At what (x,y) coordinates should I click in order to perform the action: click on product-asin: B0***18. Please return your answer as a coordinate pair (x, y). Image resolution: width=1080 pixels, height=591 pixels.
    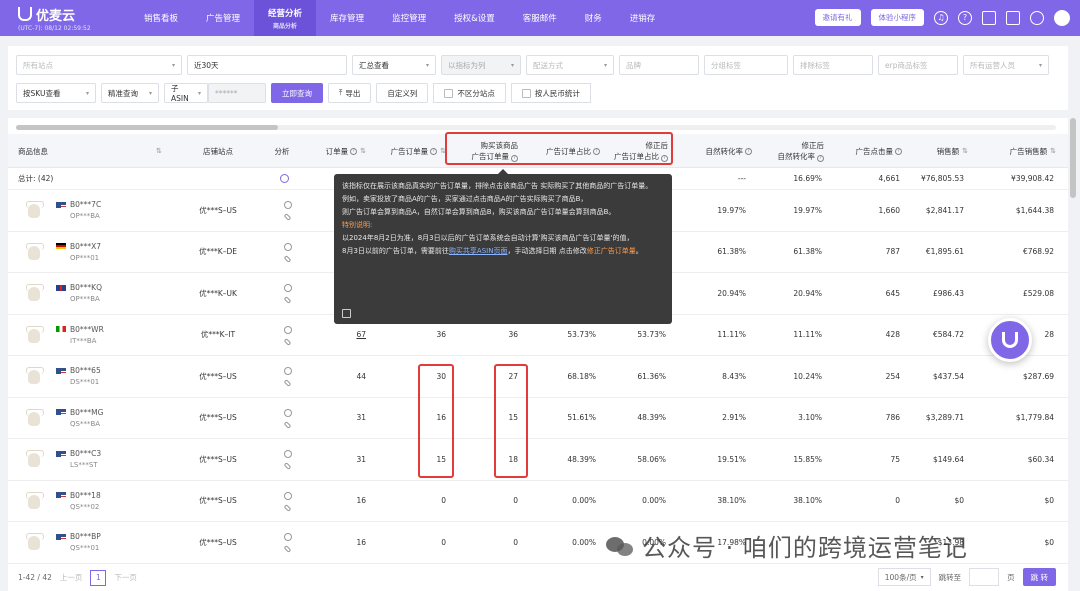
    Looking at the image, I should click on (85, 495).